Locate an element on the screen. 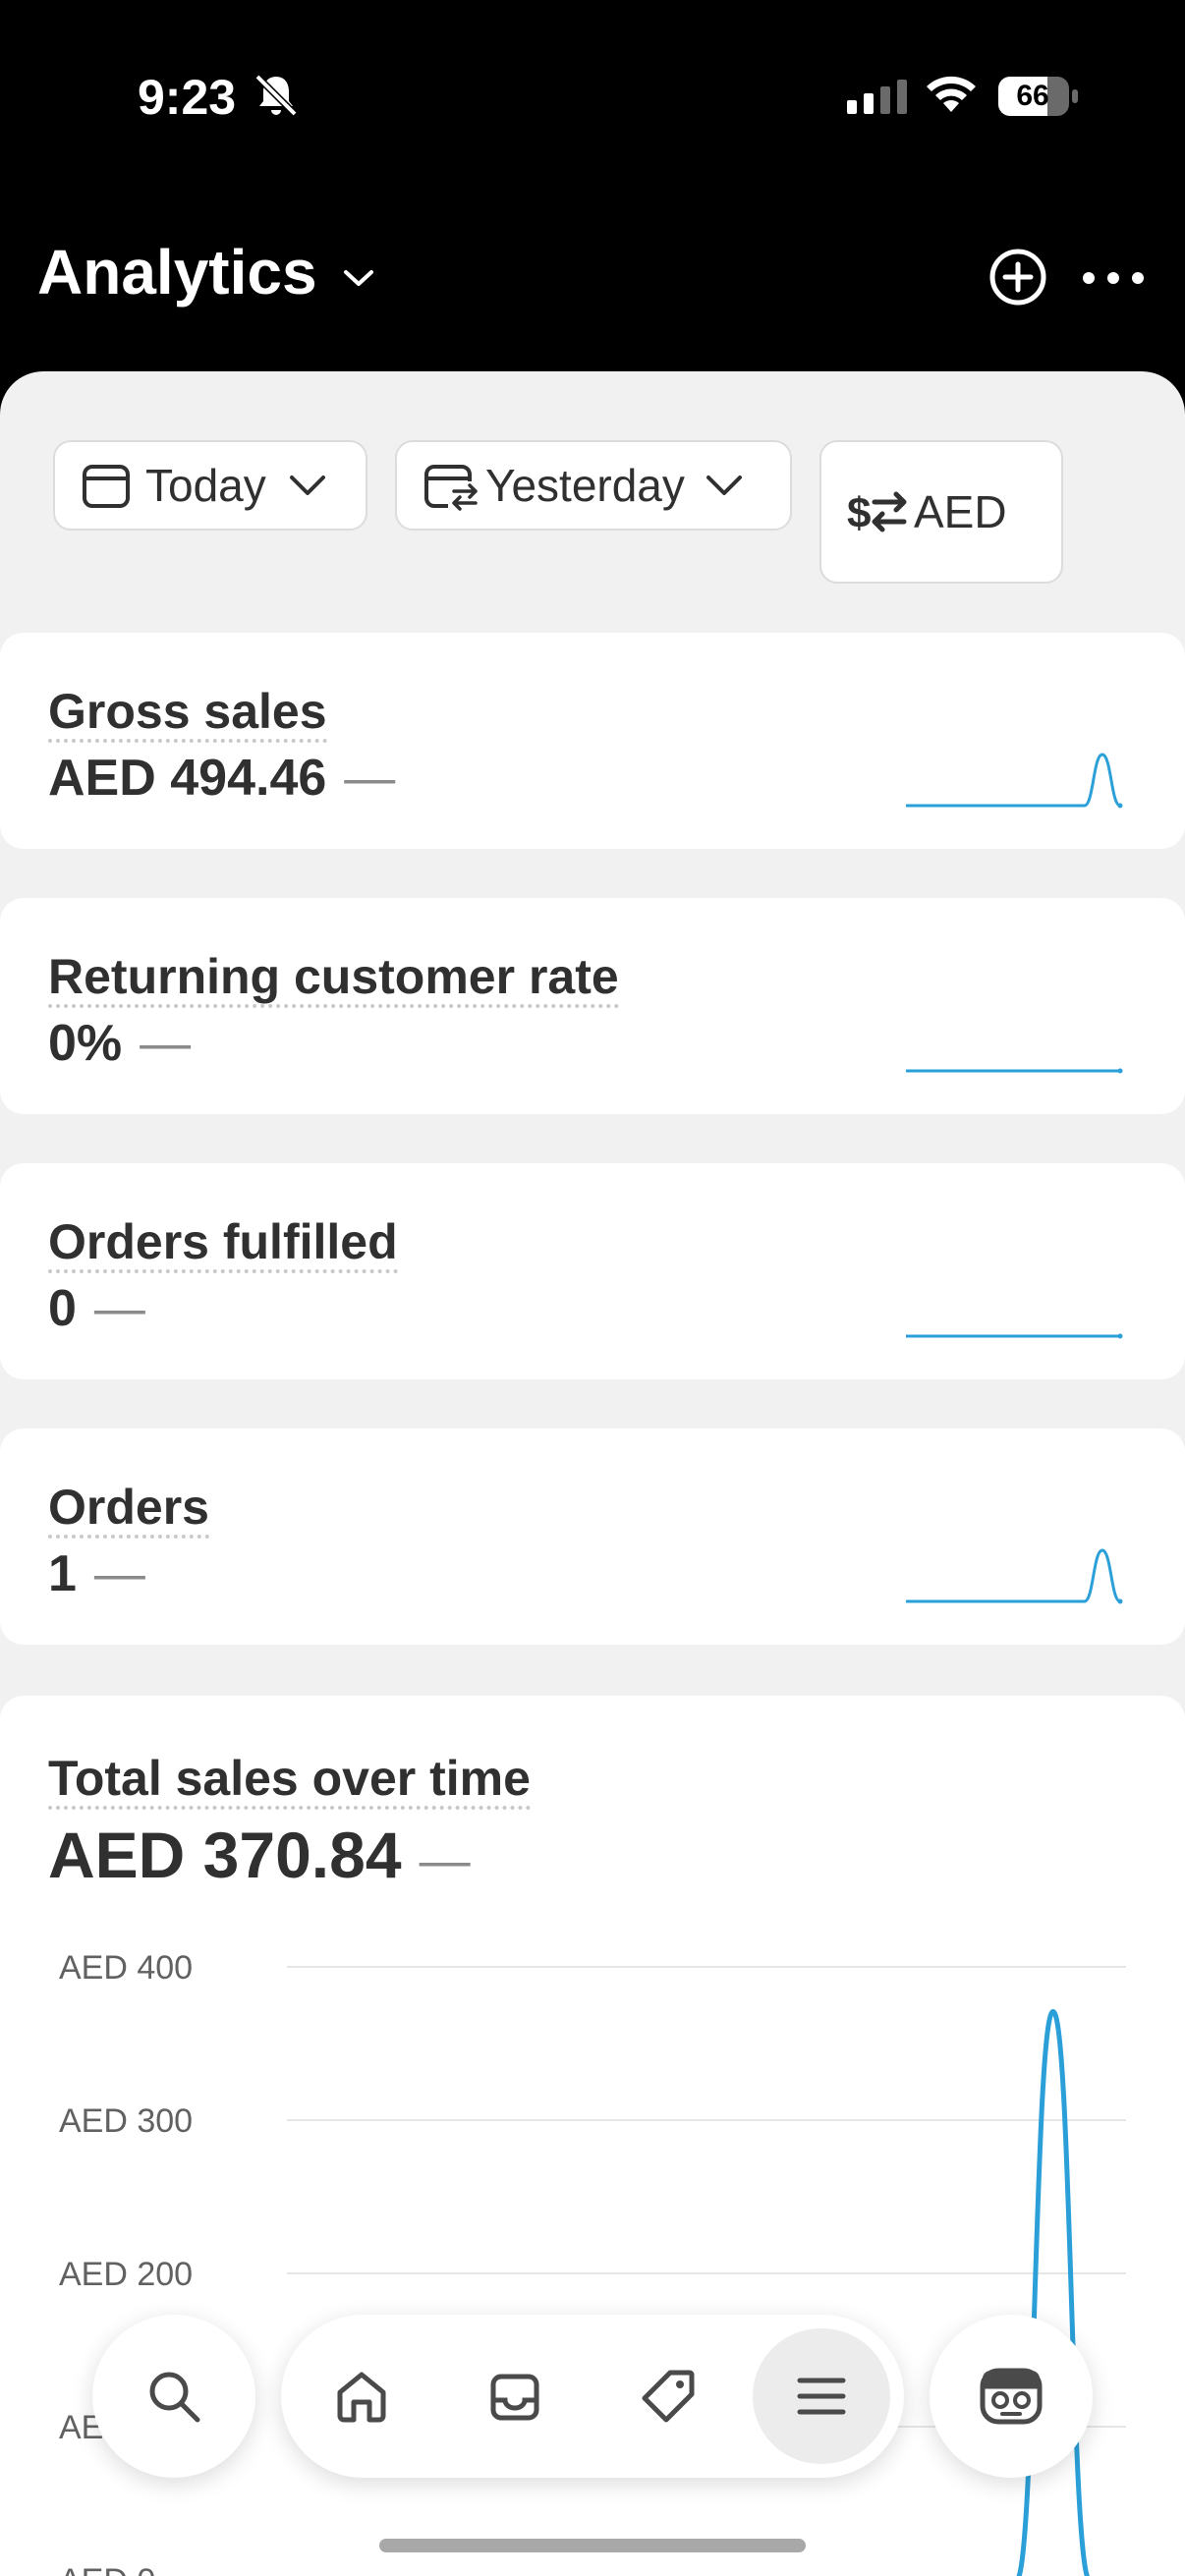  nav-home is located at coordinates (362, 2396).